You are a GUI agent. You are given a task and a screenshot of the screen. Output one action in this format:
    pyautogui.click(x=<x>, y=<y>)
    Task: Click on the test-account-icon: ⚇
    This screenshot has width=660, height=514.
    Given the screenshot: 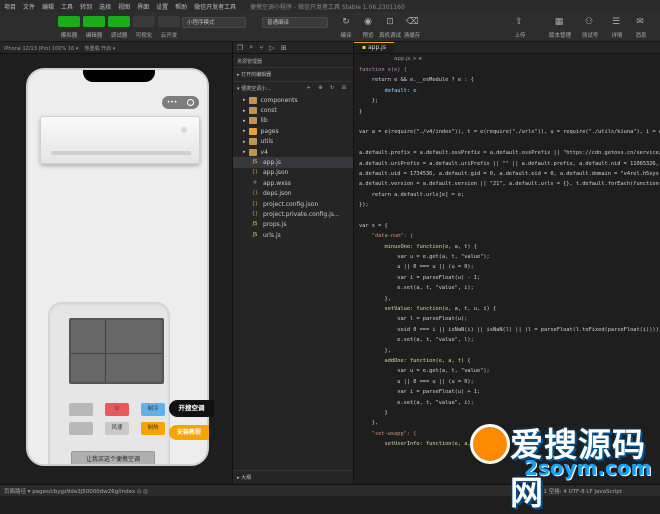 What is the action you would take?
    pyautogui.click(x=589, y=22)
    